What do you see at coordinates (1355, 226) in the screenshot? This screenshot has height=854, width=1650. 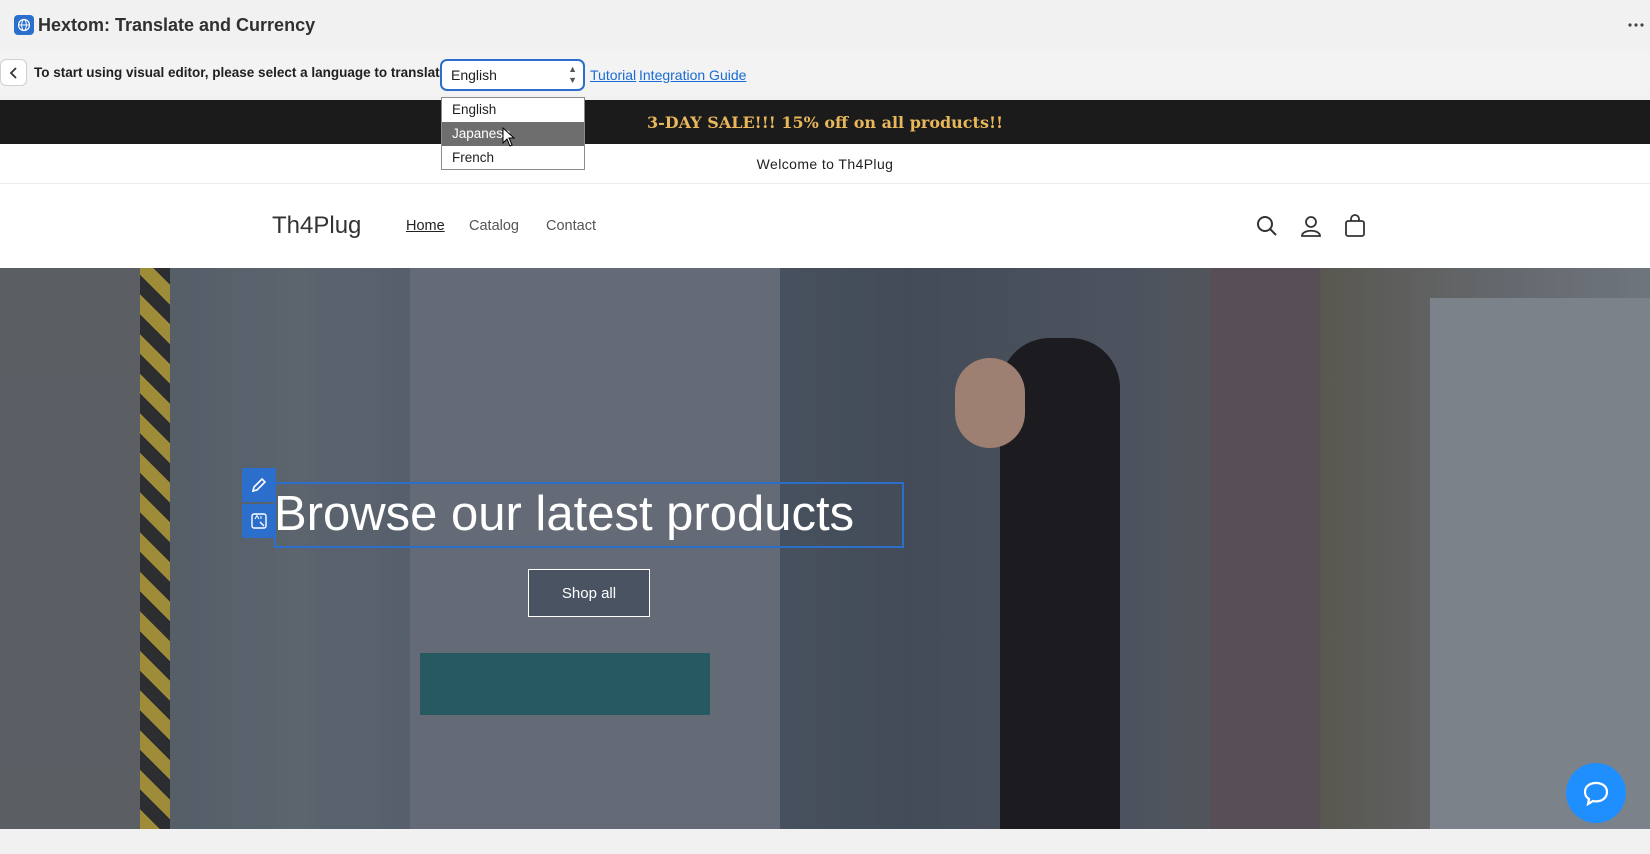 I see `cart-icon` at bounding box center [1355, 226].